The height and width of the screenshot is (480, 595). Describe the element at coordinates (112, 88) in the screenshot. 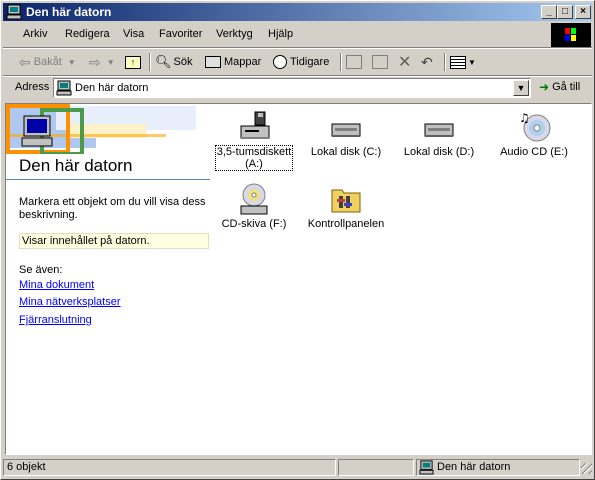

I see `address-value: Den här datorn` at that location.